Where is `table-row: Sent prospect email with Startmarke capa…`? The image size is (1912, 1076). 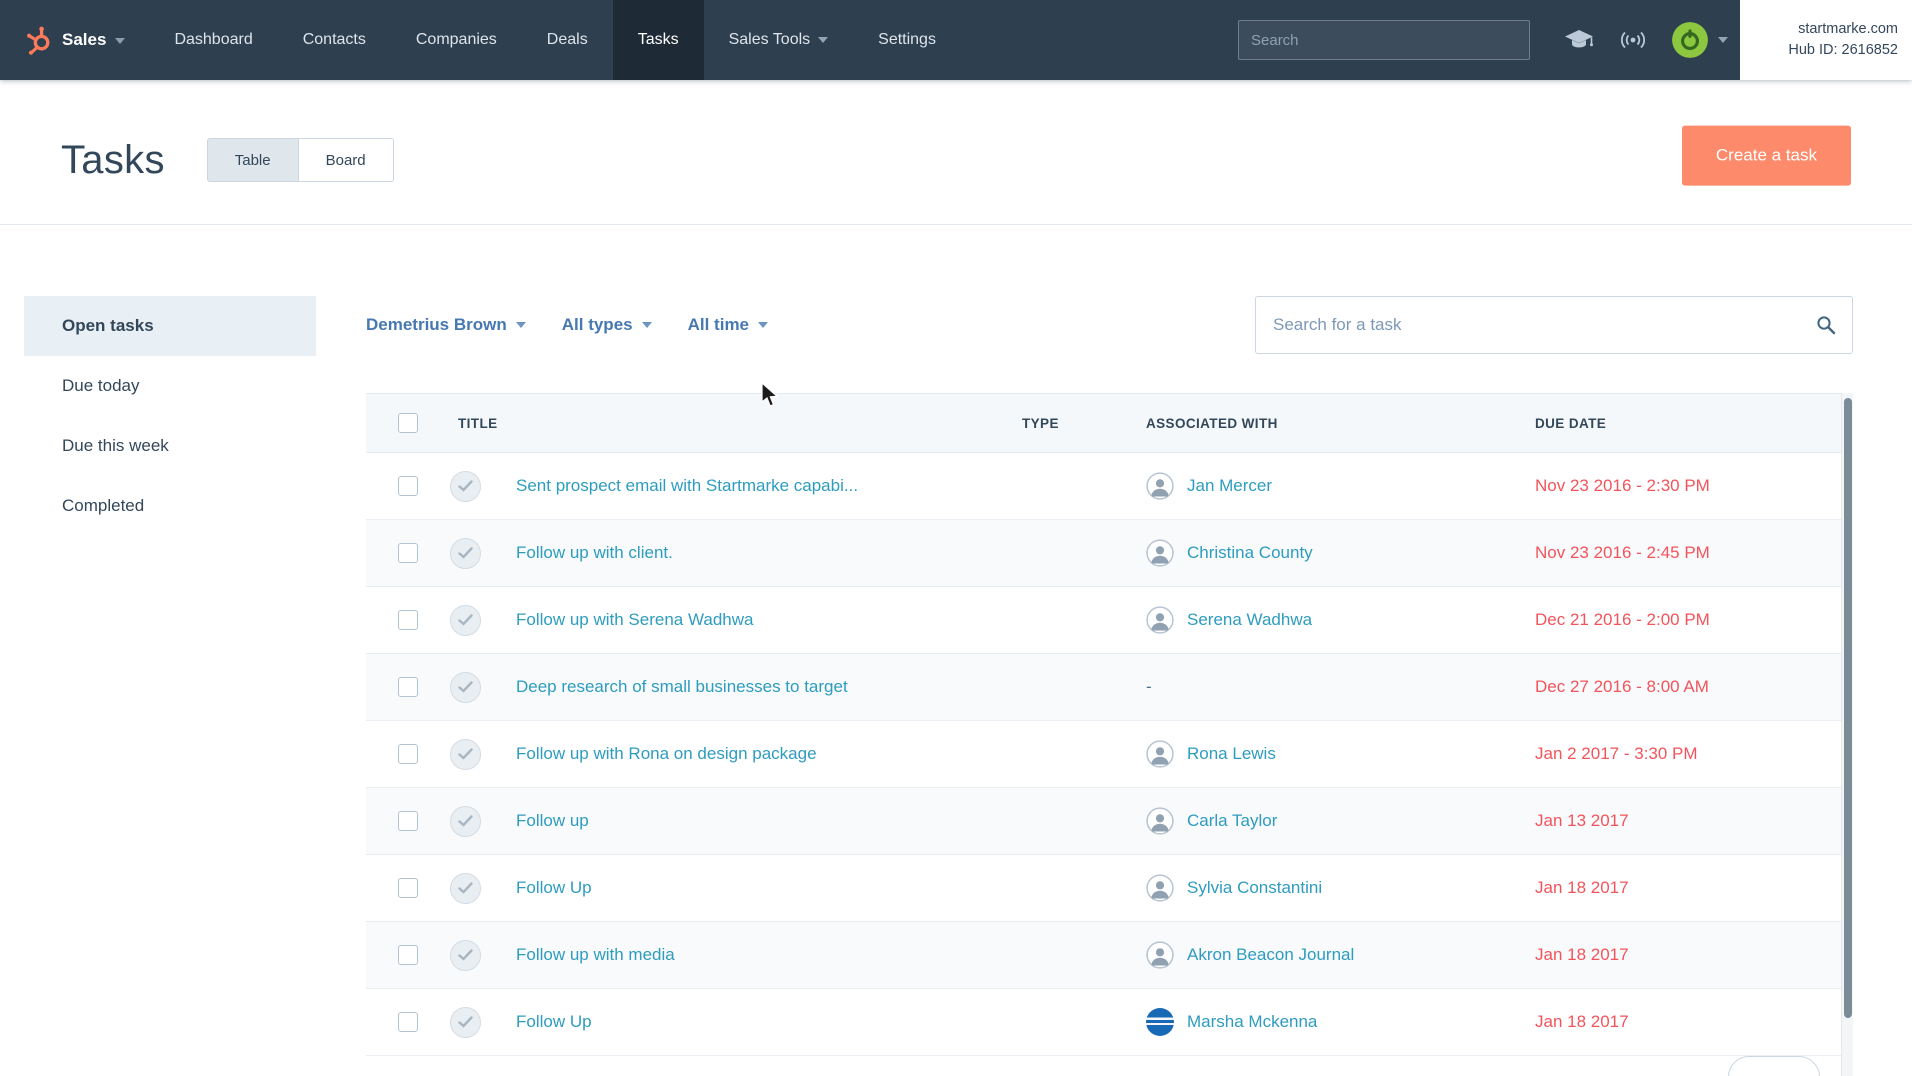 table-row: Sent prospect email with Startmarke capa… is located at coordinates (1109, 486).